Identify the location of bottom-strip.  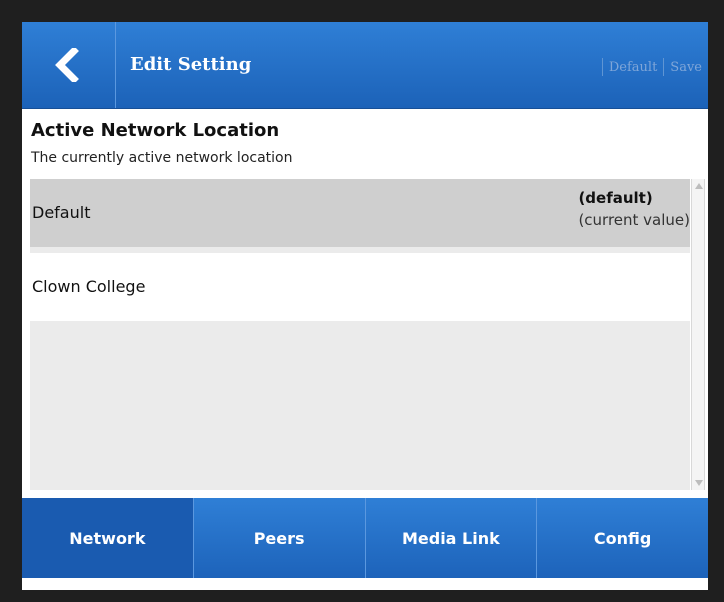
(365, 584).